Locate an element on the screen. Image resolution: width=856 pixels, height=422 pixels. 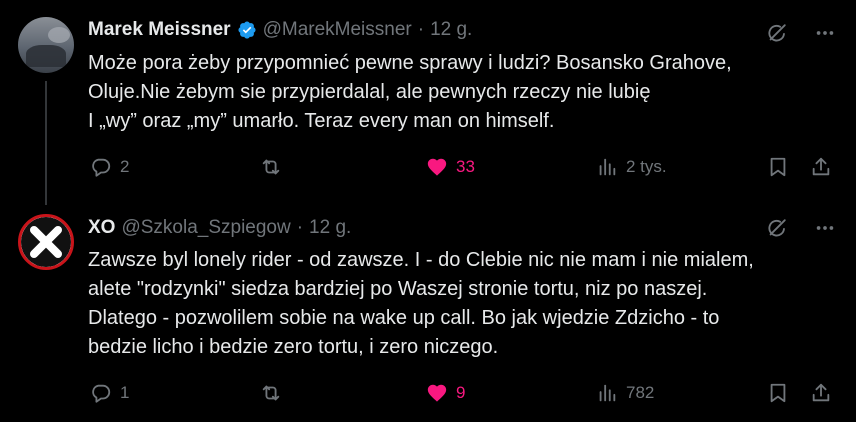
like-count: 9 is located at coordinates (461, 392).